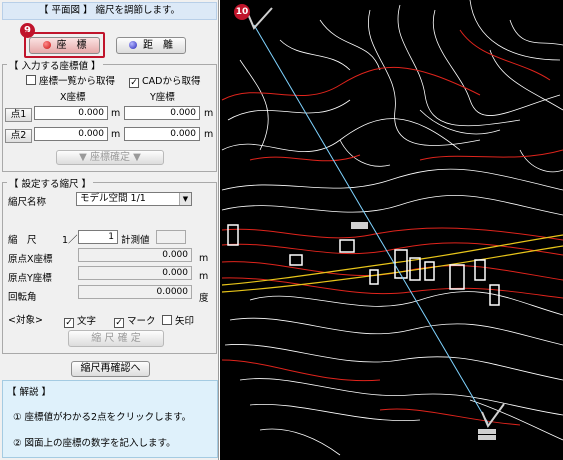 Image resolution: width=563 pixels, height=460 pixels. I want to click on scale-input: 1, so click(98, 237).